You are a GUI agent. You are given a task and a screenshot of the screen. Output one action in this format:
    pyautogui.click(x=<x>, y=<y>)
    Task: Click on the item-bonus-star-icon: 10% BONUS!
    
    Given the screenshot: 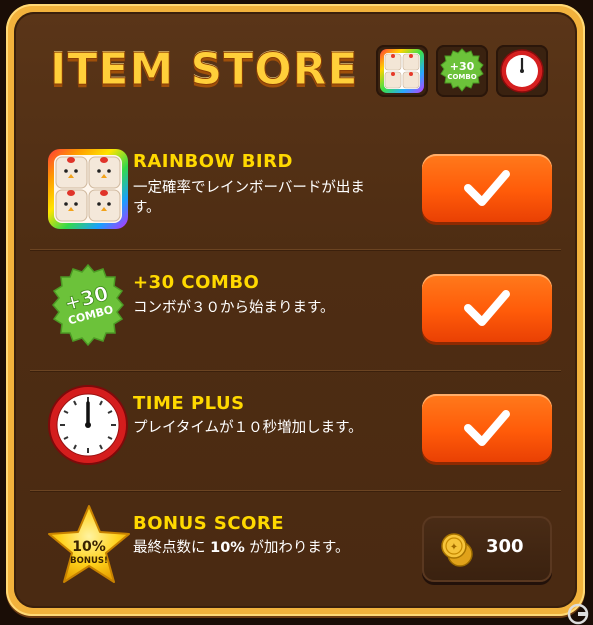 What is the action you would take?
    pyautogui.click(x=89, y=549)
    